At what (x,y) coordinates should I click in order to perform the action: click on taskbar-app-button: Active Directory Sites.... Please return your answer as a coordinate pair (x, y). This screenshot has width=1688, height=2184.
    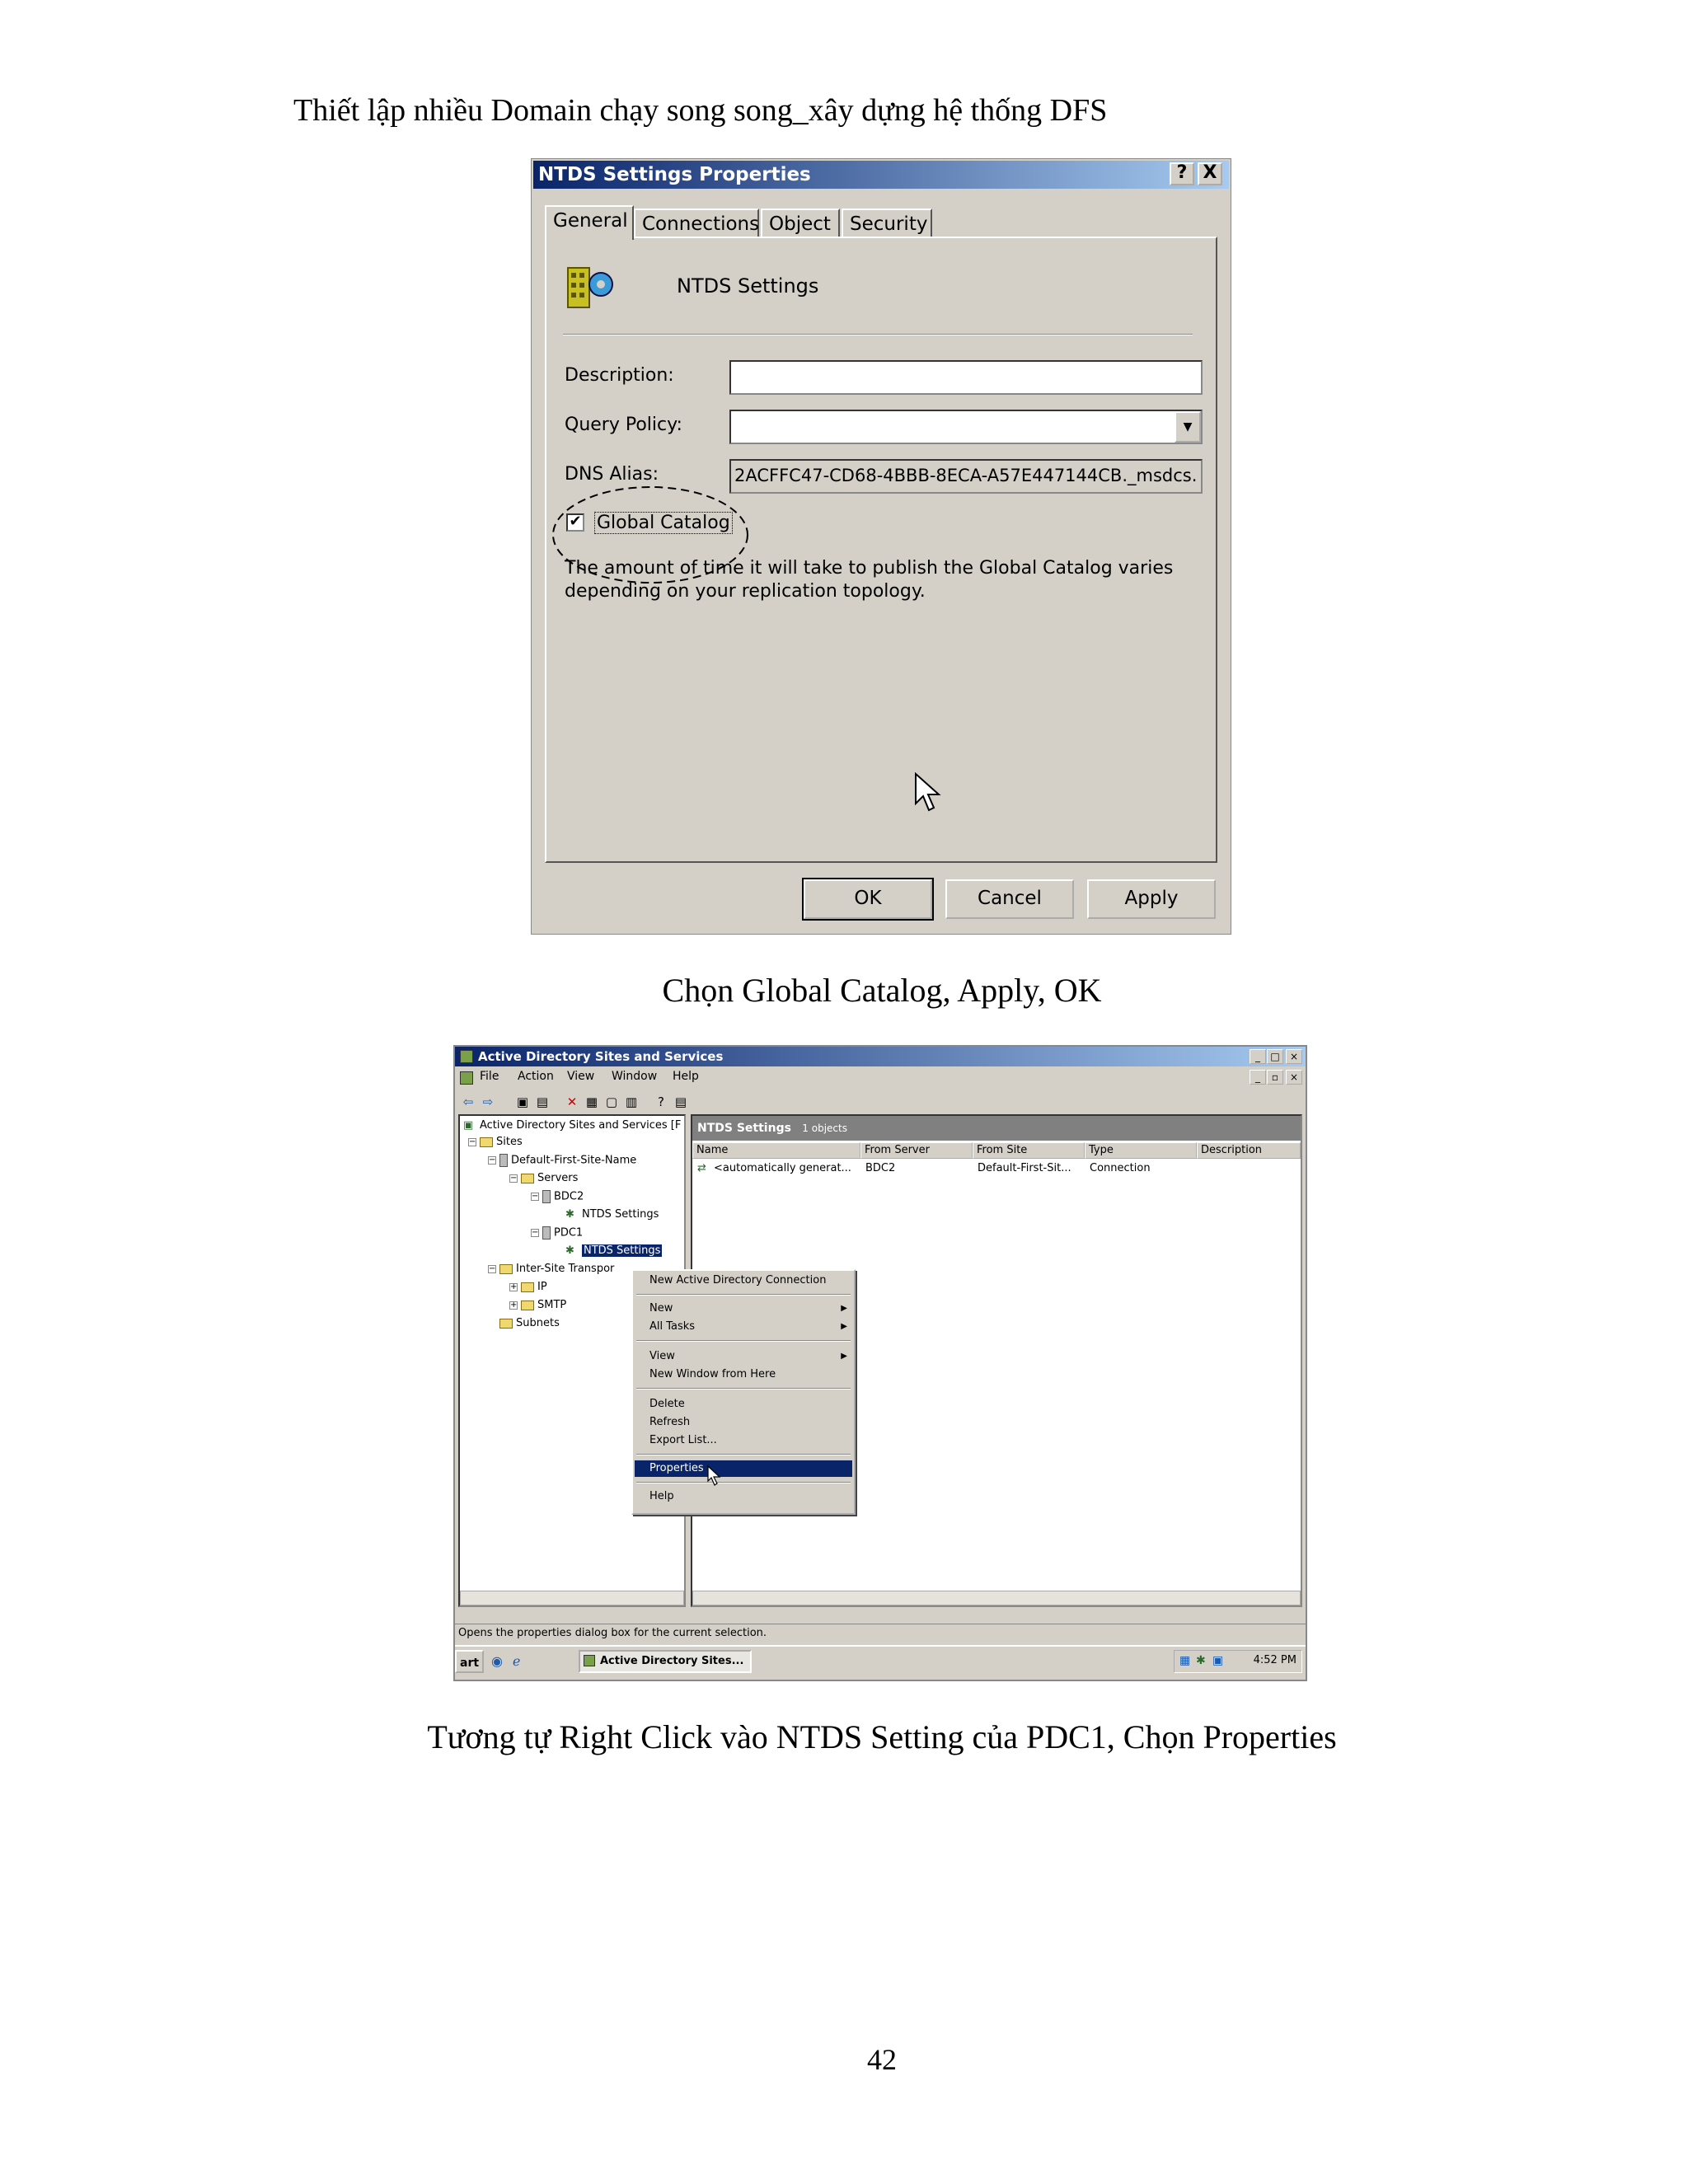
    Looking at the image, I should click on (666, 1661).